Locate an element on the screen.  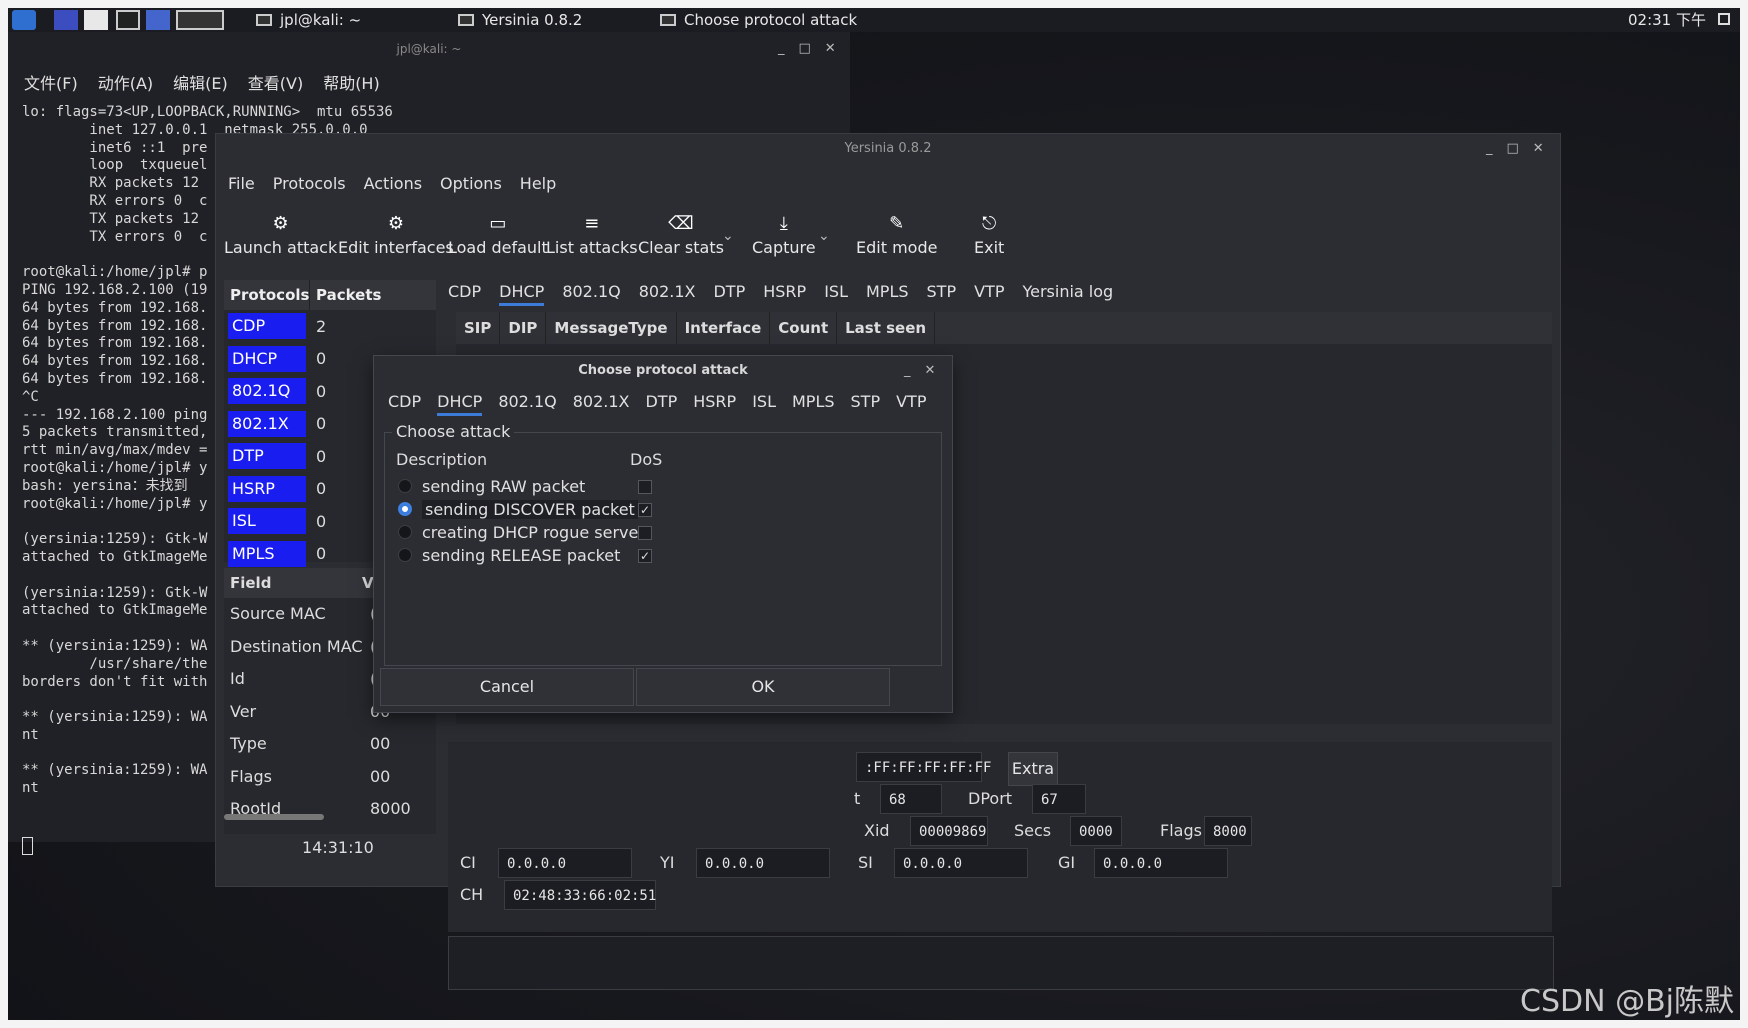
browser-icon is located at coordinates (158, 20).